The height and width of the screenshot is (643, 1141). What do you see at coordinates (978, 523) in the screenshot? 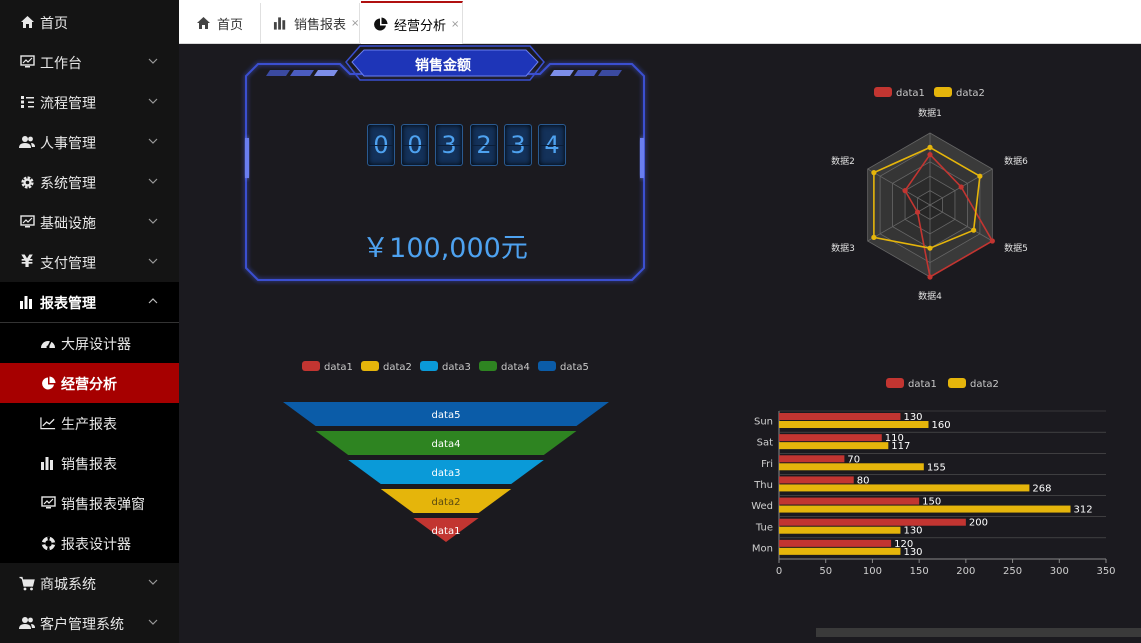
I see `bar-value-label: 200` at bounding box center [978, 523].